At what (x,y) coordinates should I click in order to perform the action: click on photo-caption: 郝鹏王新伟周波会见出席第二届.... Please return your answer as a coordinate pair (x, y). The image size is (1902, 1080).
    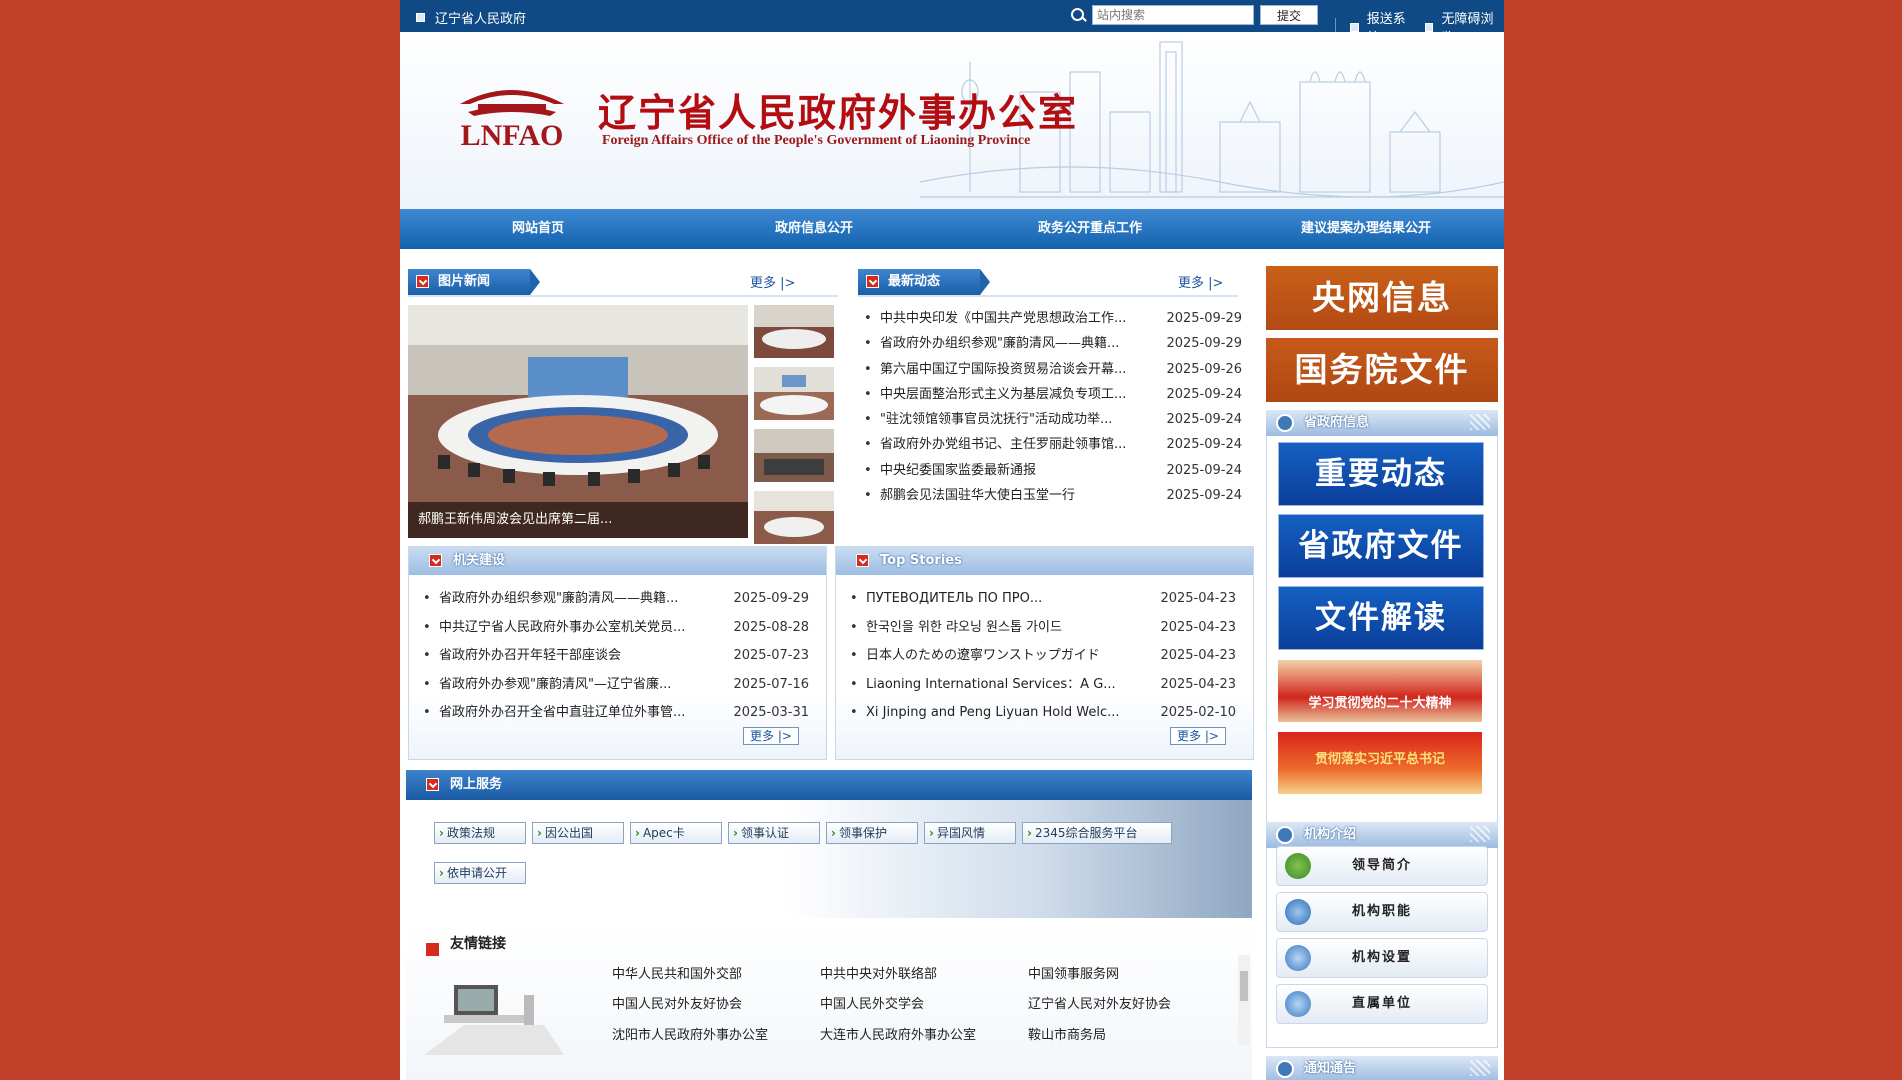
    Looking at the image, I should click on (578, 520).